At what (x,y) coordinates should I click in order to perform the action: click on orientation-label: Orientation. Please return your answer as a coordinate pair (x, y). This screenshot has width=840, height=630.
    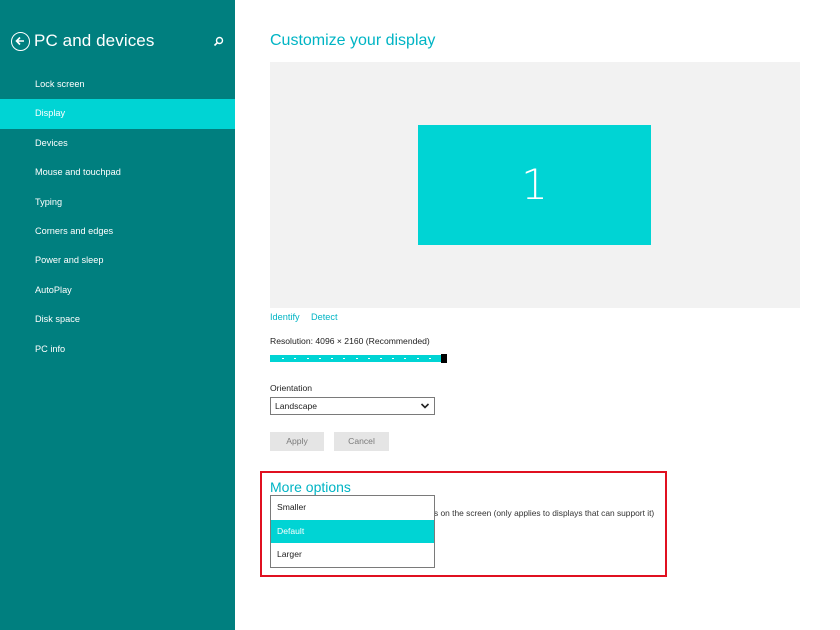
    Looking at the image, I should click on (291, 388).